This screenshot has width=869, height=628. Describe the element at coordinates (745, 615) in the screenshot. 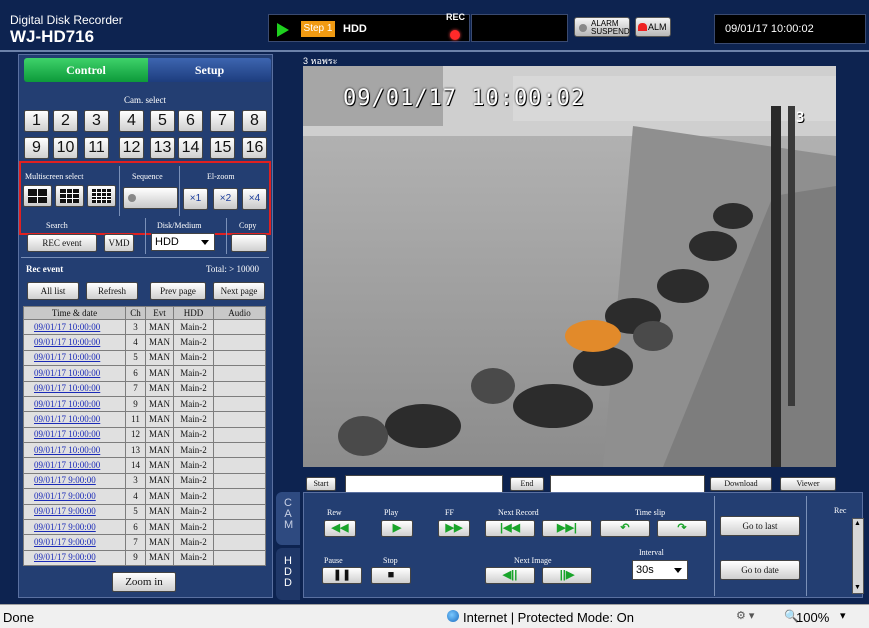

I see `protected-mode-icon: ⚙ ▾` at that location.